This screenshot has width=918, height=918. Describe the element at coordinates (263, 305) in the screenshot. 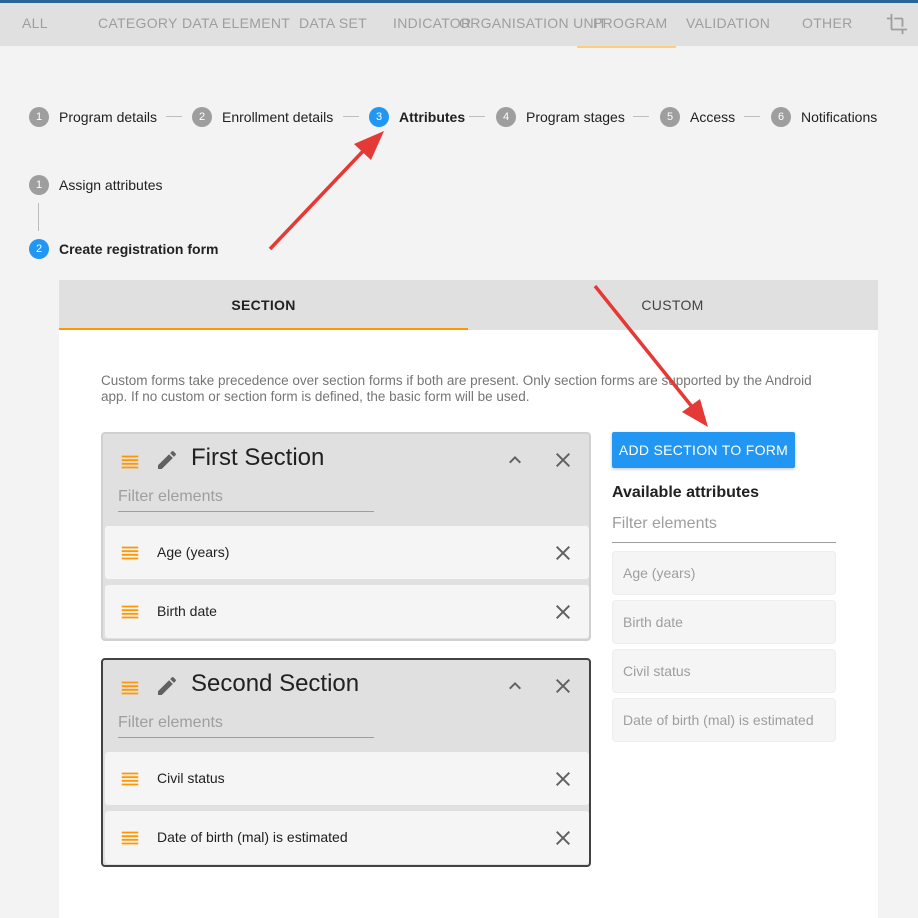

I see `tab-section: SECTION` at that location.